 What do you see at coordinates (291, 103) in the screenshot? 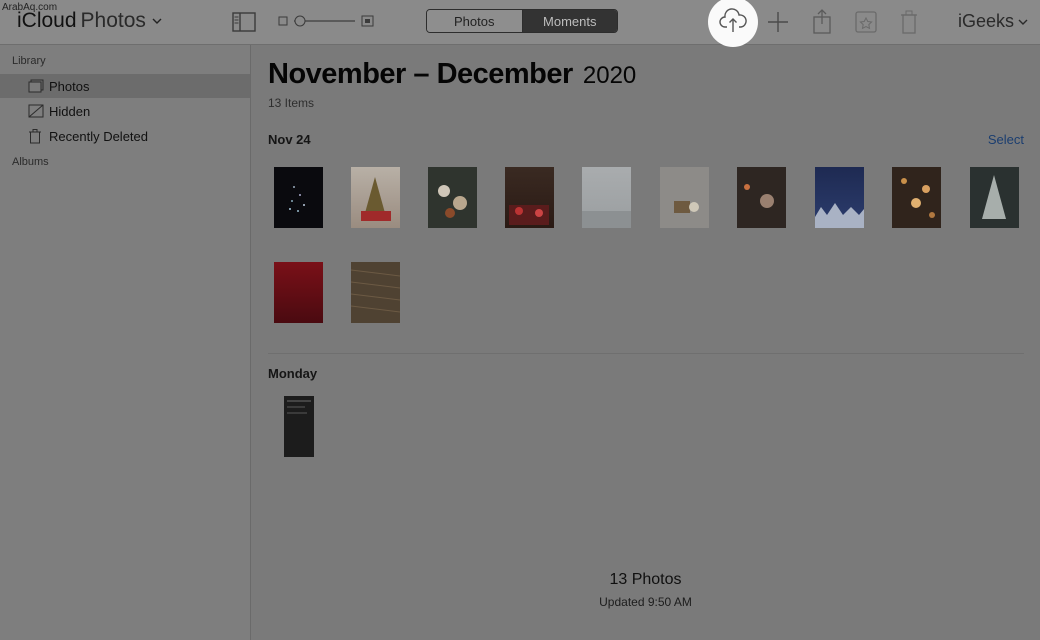
I see `item-count: 13 Items` at bounding box center [291, 103].